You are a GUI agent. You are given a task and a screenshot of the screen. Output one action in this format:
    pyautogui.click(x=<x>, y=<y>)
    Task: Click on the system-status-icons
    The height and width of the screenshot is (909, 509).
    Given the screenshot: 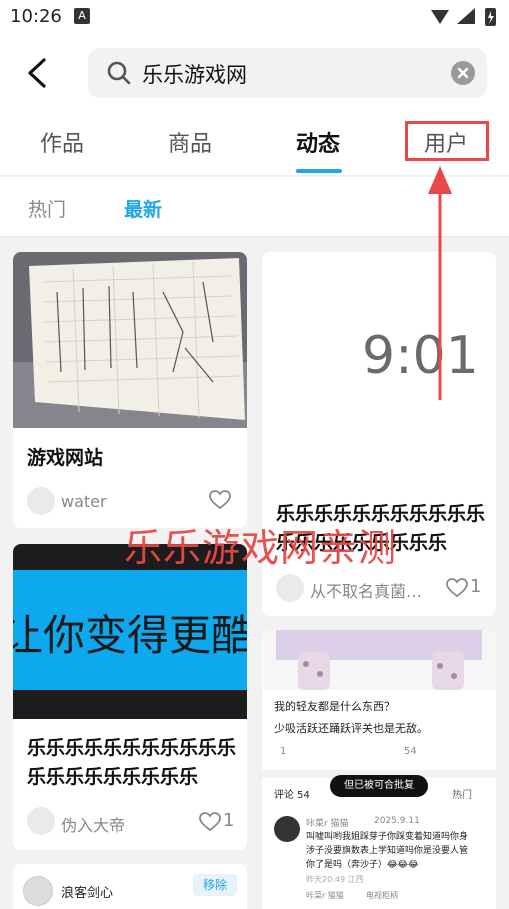 What is the action you would take?
    pyautogui.click(x=463, y=17)
    